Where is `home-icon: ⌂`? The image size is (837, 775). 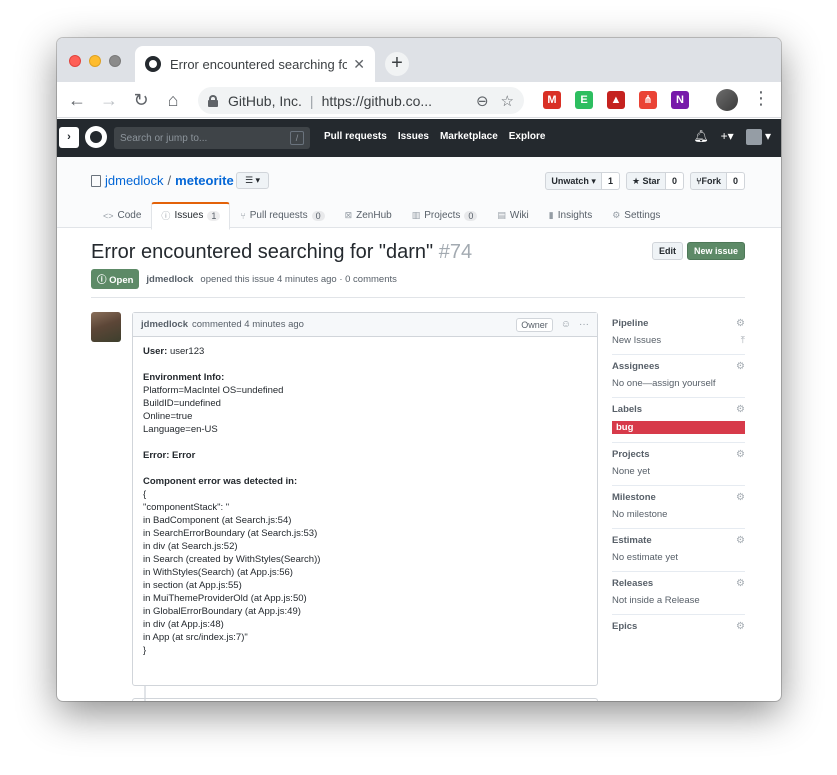
home-icon: ⌂ is located at coordinates (173, 100).